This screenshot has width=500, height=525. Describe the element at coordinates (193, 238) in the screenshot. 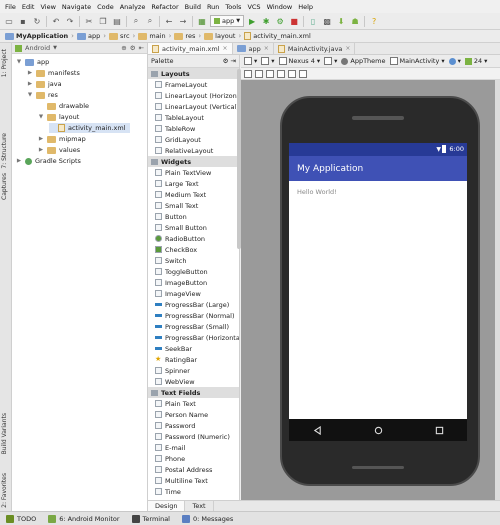

I see `palette-item-radiobutton: RadioButton` at that location.